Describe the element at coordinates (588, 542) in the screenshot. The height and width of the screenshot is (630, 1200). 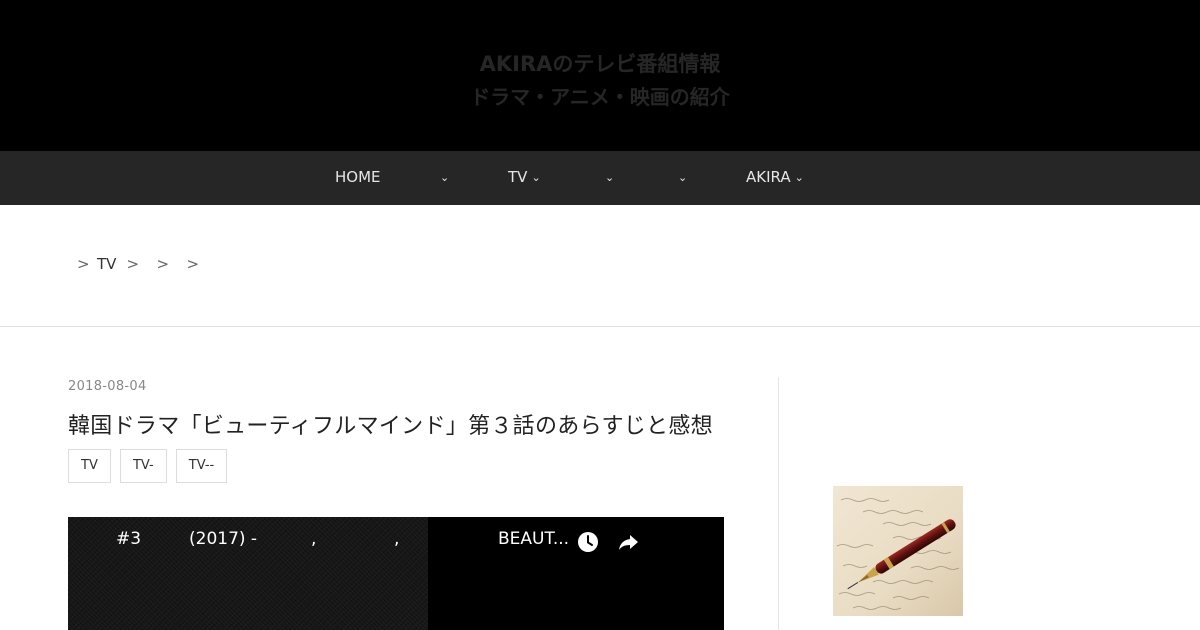
I see `clock-icon` at that location.